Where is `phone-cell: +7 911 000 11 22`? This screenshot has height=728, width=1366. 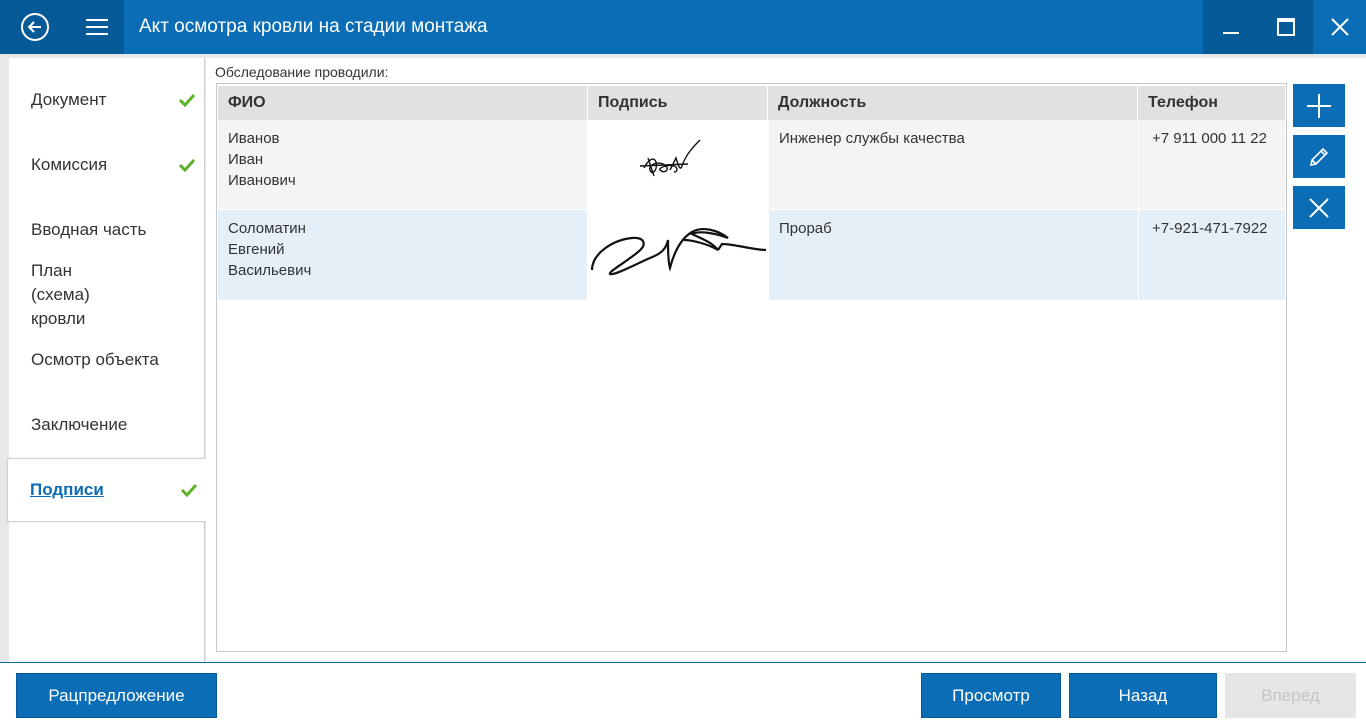 phone-cell: +7 911 000 11 22 is located at coordinates (1209, 138).